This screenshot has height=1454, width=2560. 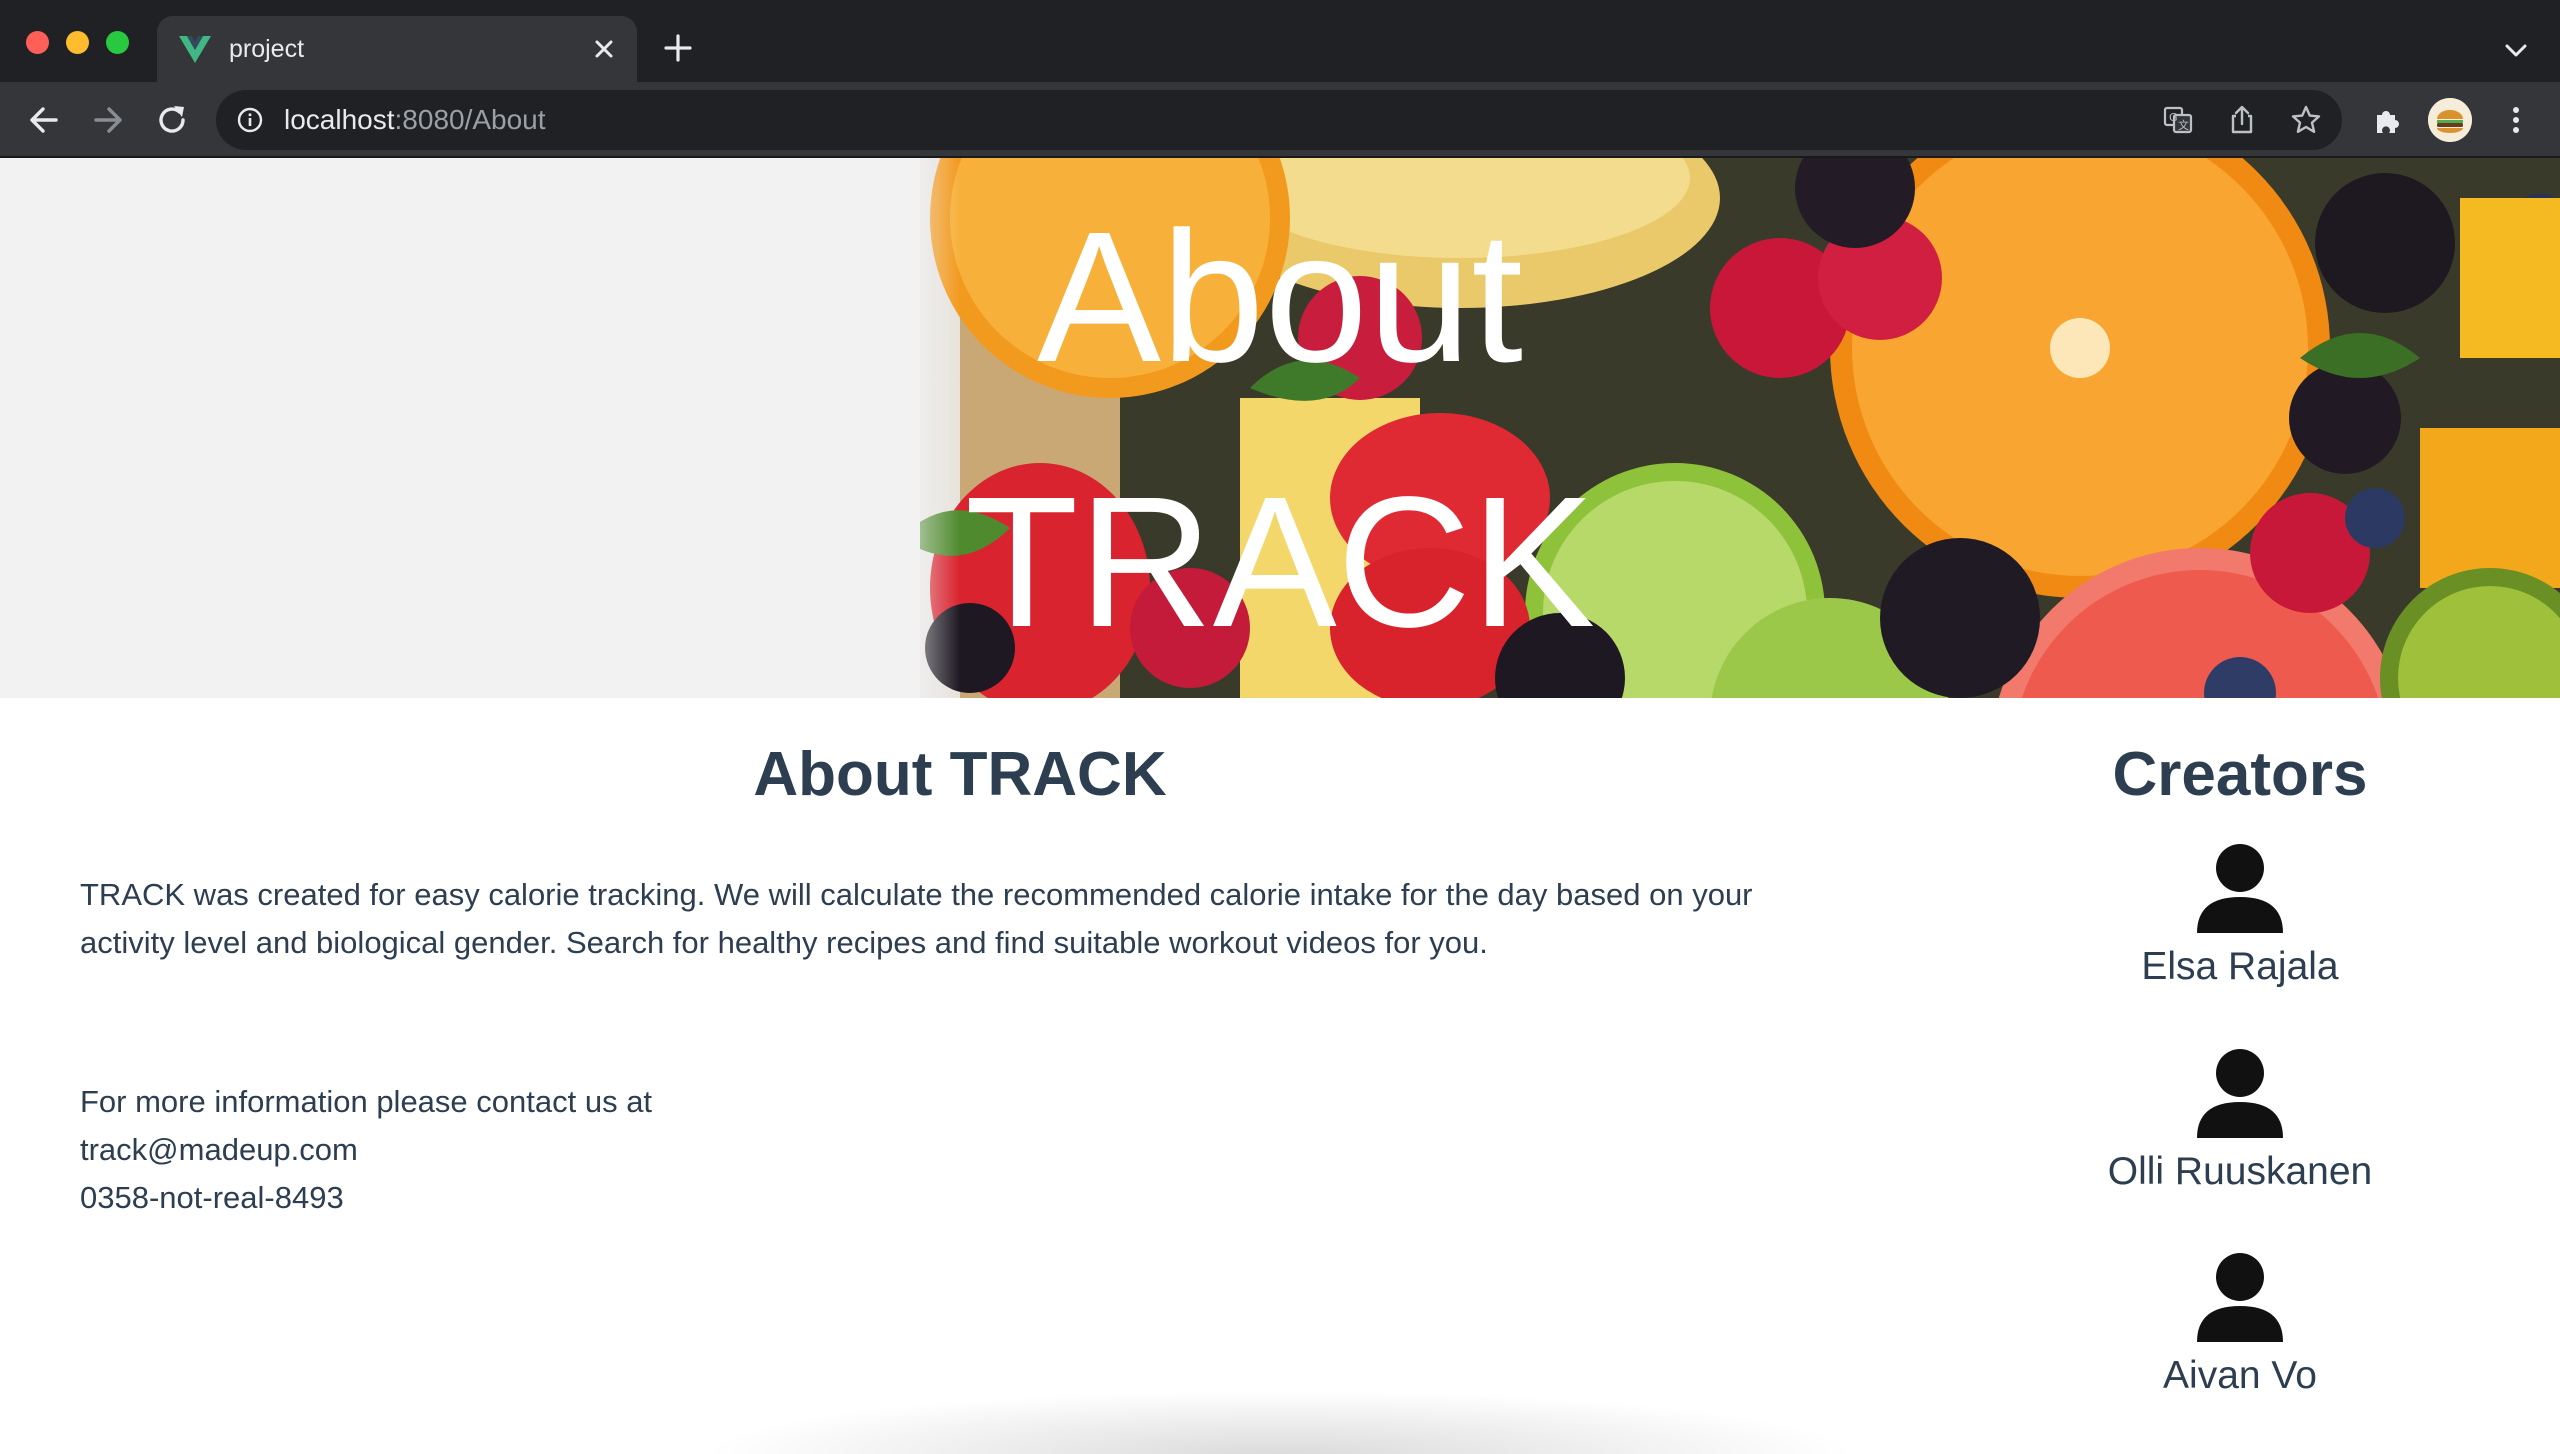 What do you see at coordinates (2388, 120) in the screenshot?
I see `extensions-puzzle-icon` at bounding box center [2388, 120].